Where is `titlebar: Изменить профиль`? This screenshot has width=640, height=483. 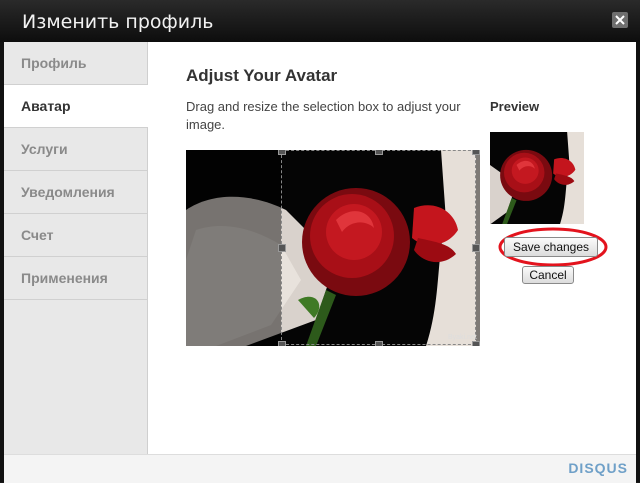
titlebar: Изменить профиль is located at coordinates (320, 21).